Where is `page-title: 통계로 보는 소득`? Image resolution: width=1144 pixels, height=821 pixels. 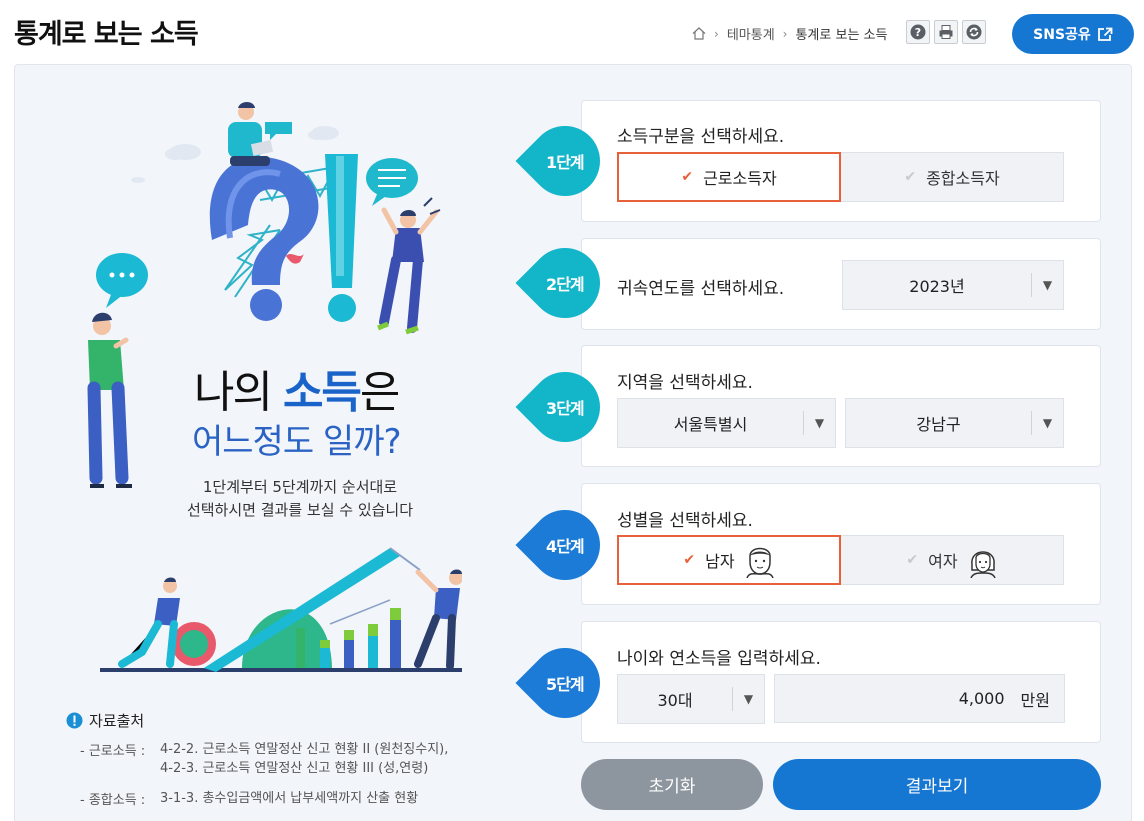 page-title: 통계로 보는 소득 is located at coordinates (106, 34).